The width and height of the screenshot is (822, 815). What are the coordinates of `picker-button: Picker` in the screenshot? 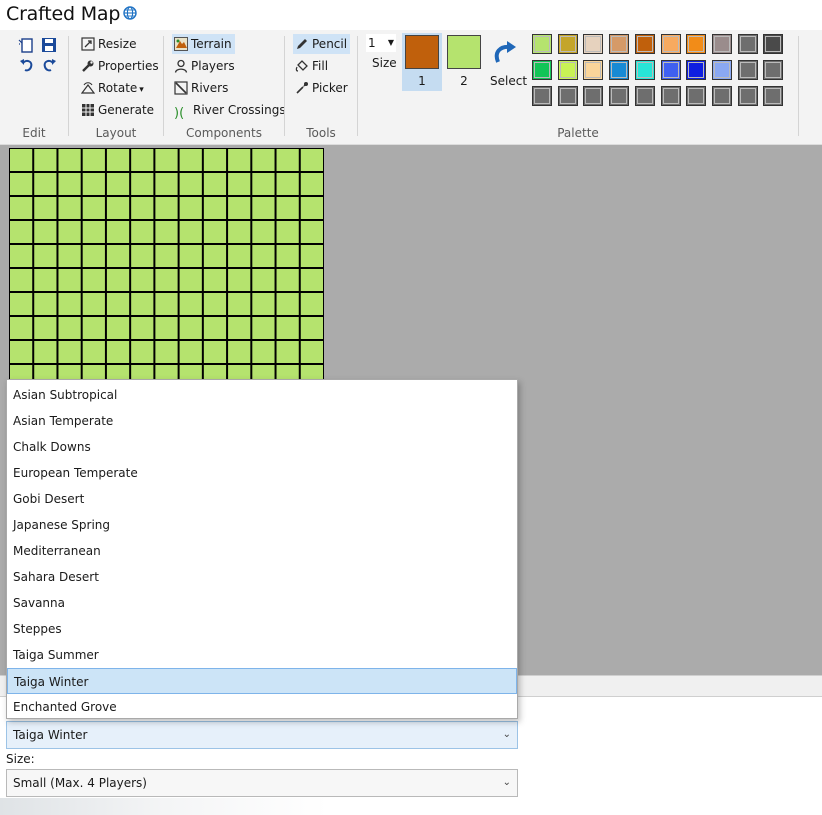 It's located at (322, 88).